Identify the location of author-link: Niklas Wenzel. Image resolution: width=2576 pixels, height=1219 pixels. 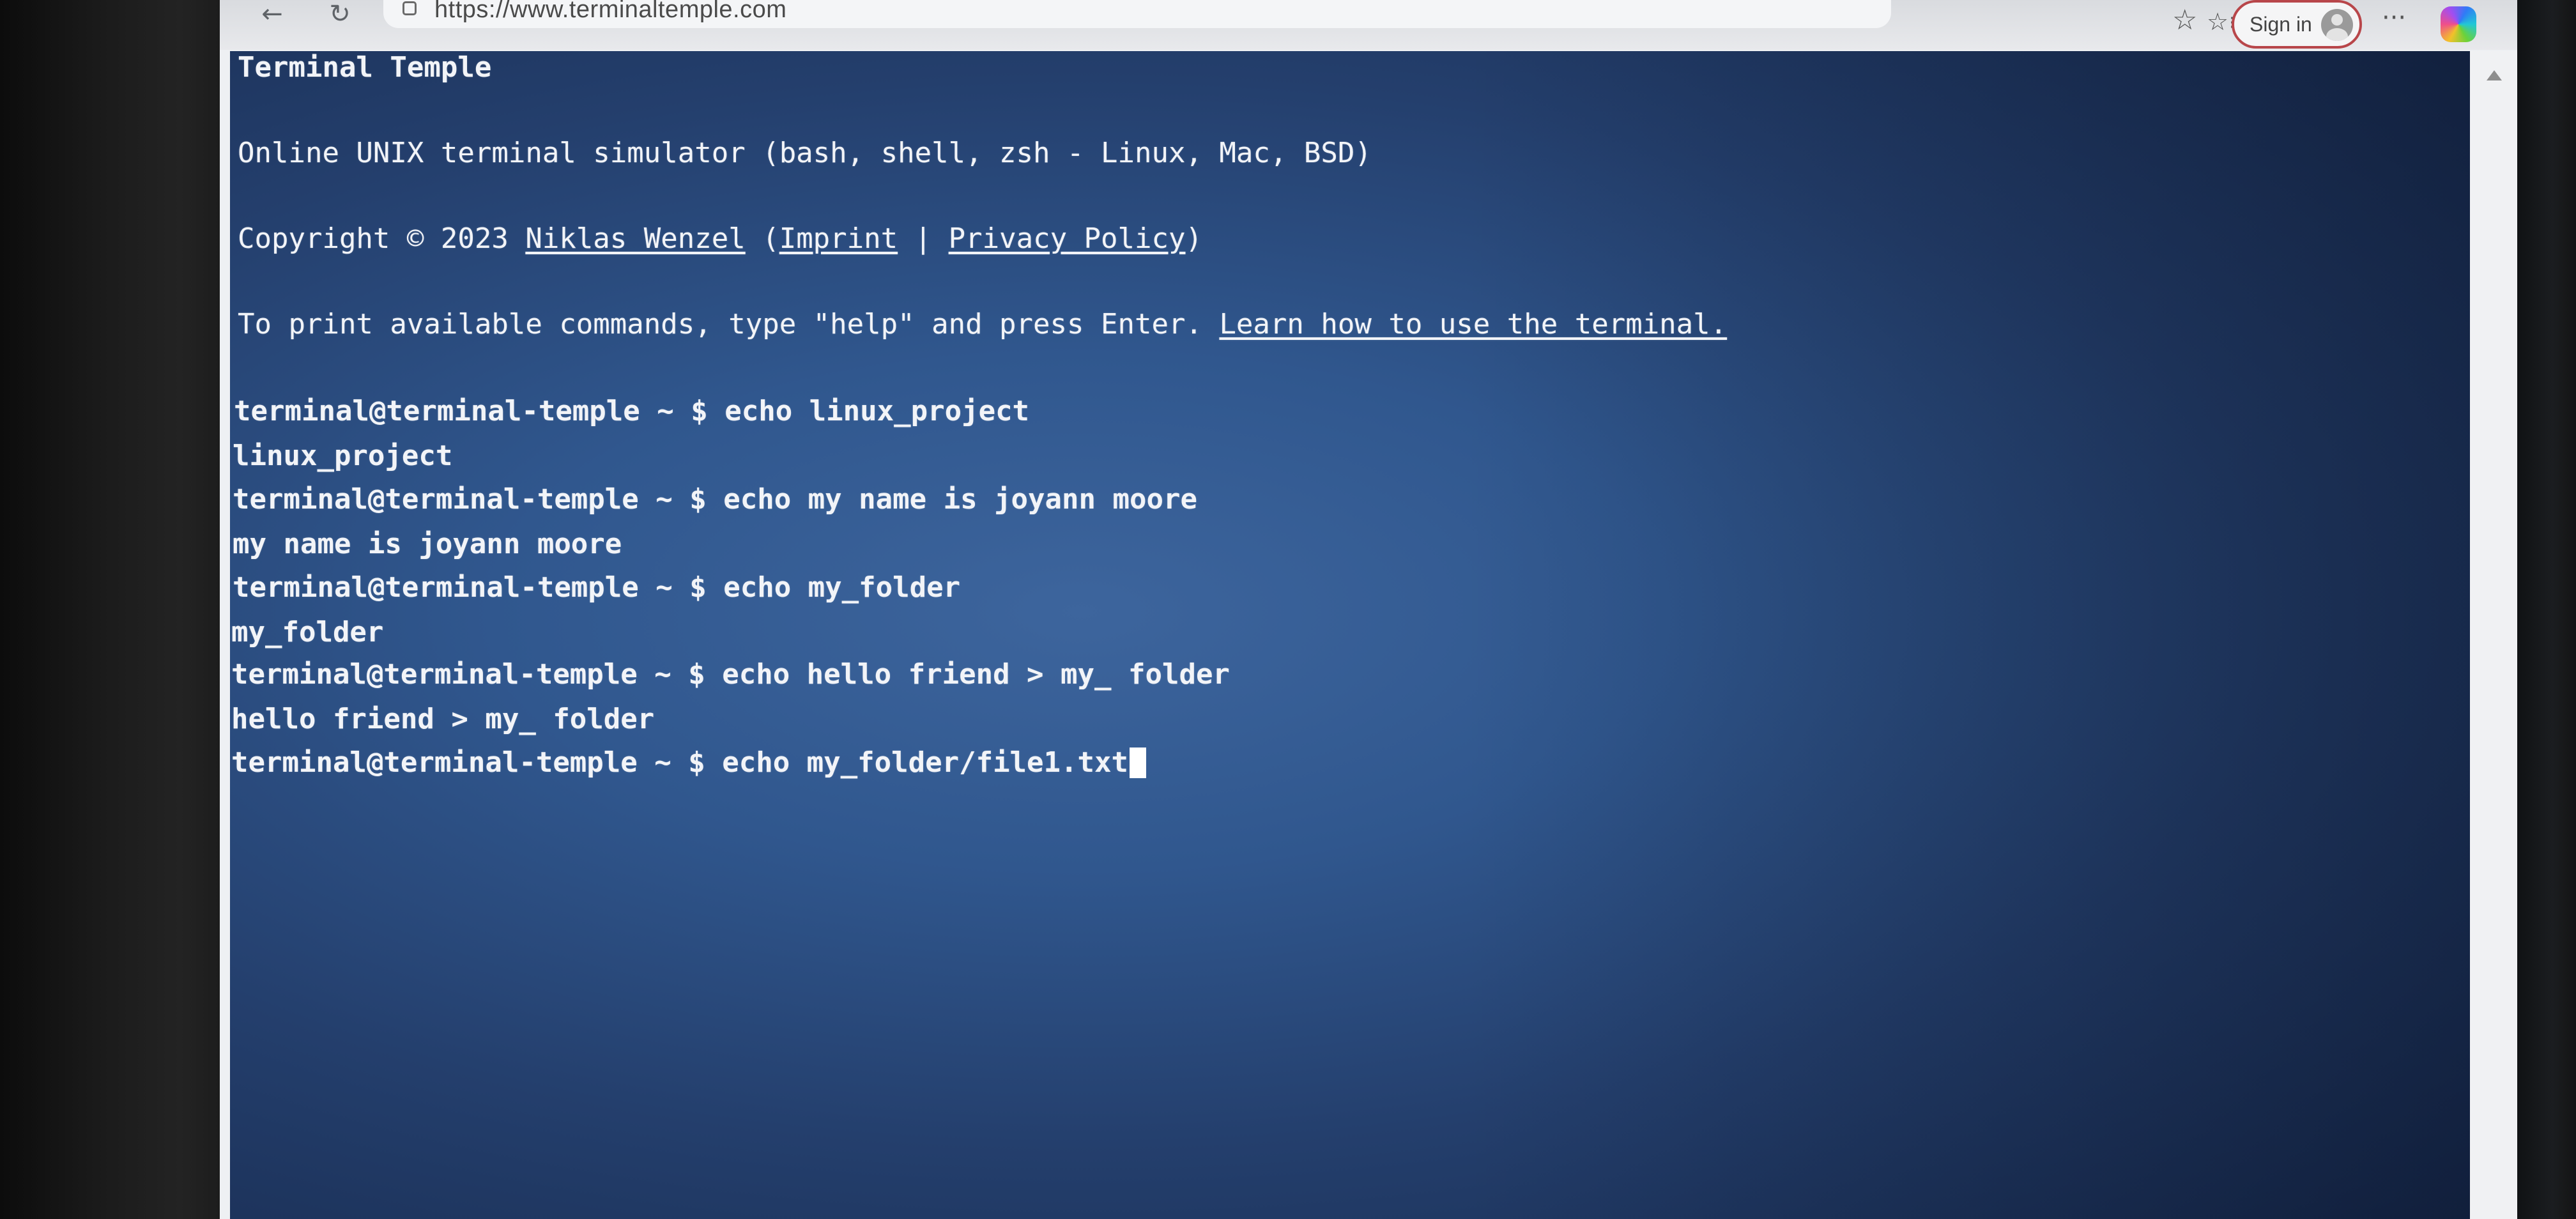
(635, 238).